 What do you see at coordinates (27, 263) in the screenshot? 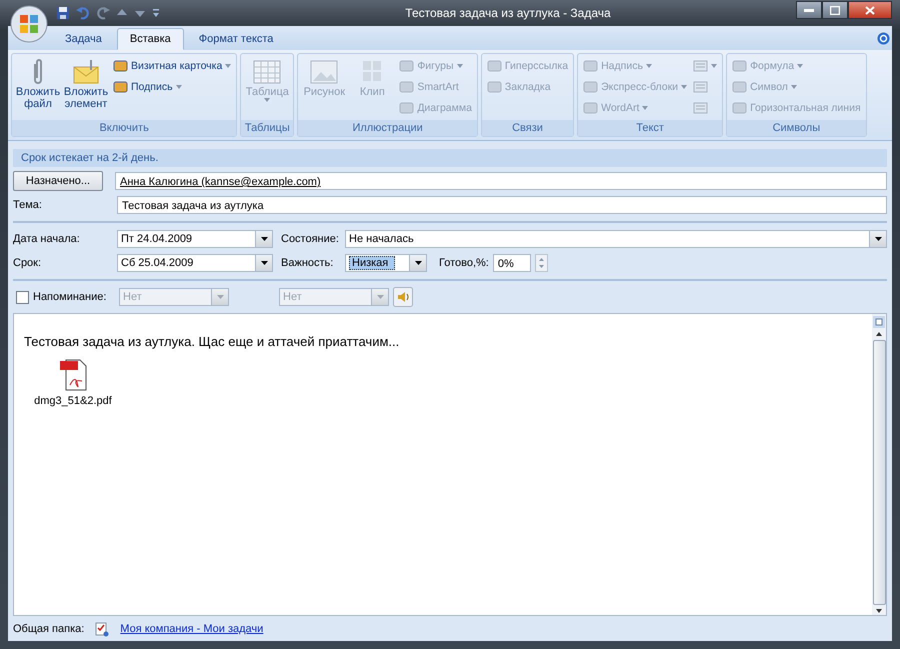
I see `field-label: Срок:` at bounding box center [27, 263].